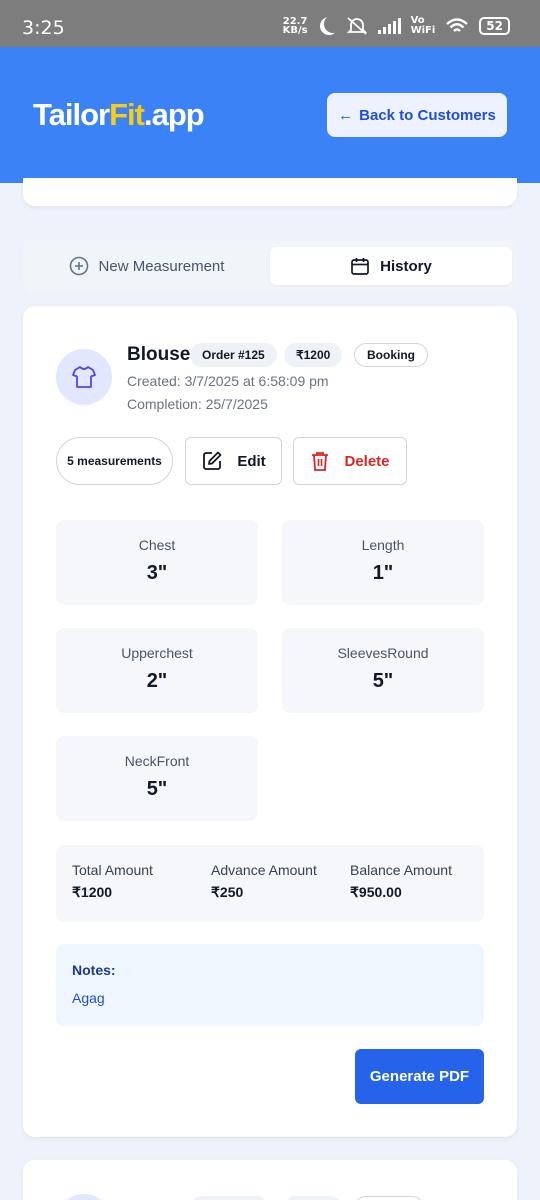  Describe the element at coordinates (270, 985) in the screenshot. I see `notes-box: Notes: Agag` at that location.